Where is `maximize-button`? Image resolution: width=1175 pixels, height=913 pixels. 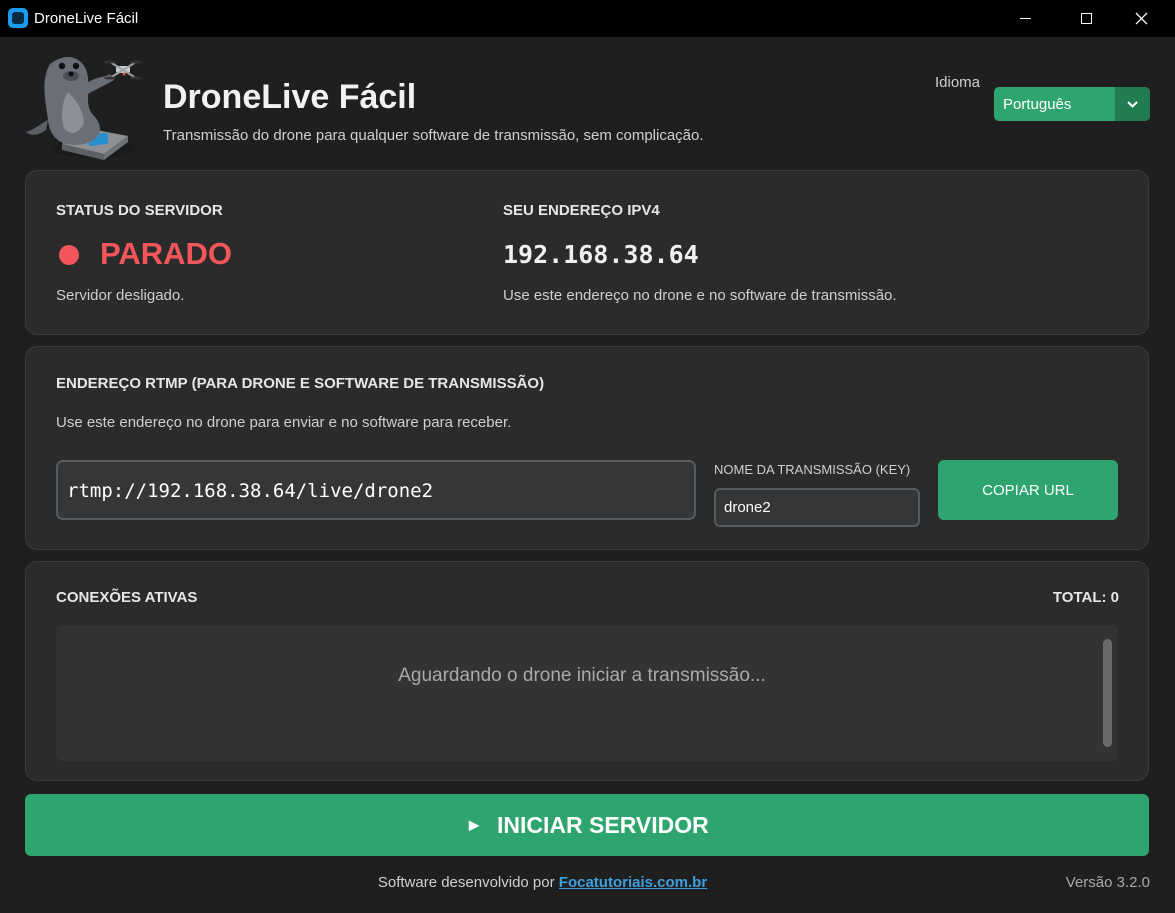
maximize-button is located at coordinates (1086, 18).